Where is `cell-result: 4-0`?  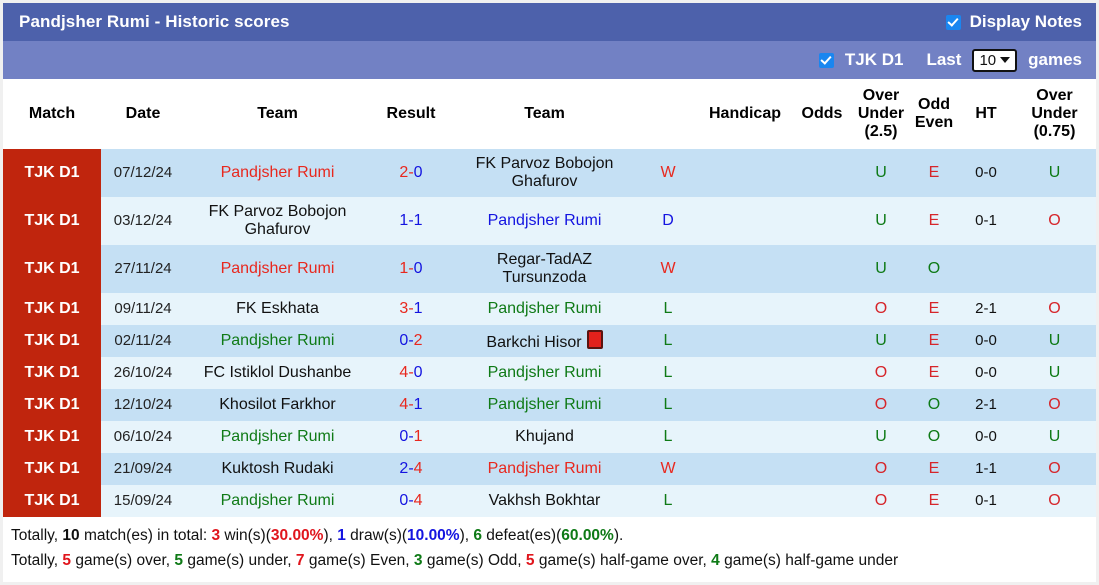 cell-result: 4-0 is located at coordinates (411, 373).